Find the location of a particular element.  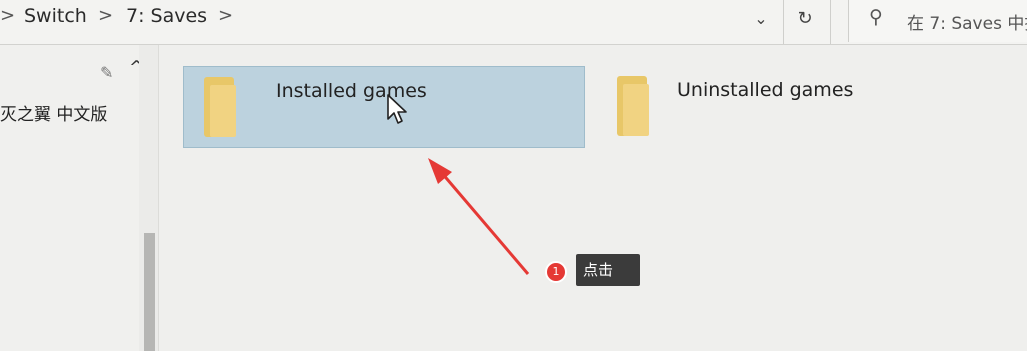

search-placeholder: 在 7: Saves 中搜 is located at coordinates (967, 24).